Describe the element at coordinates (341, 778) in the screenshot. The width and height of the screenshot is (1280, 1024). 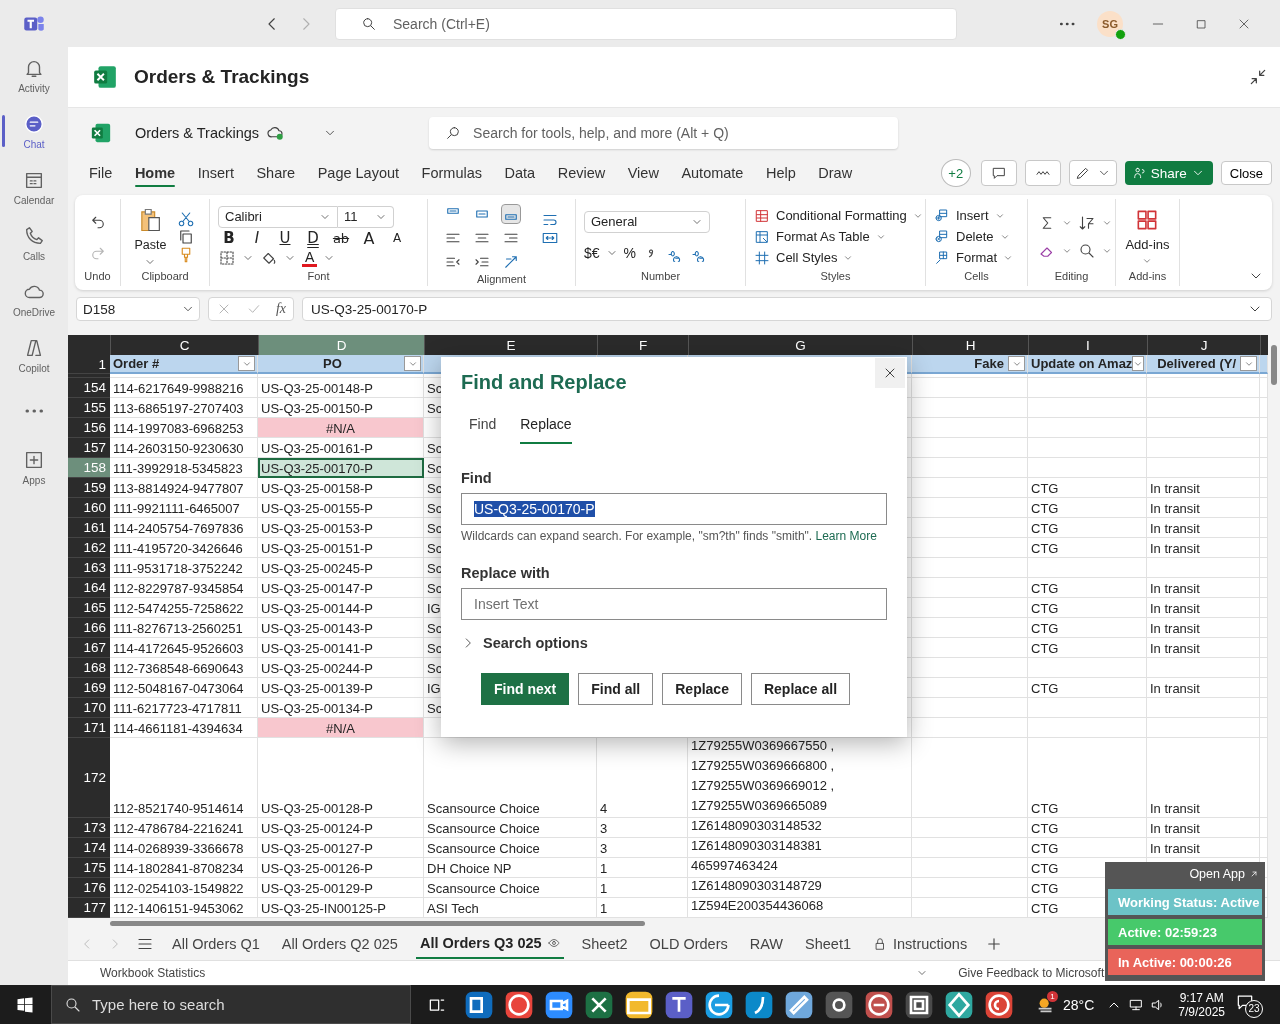
I see `table-cell: US-Q3-25-00128-P` at that location.